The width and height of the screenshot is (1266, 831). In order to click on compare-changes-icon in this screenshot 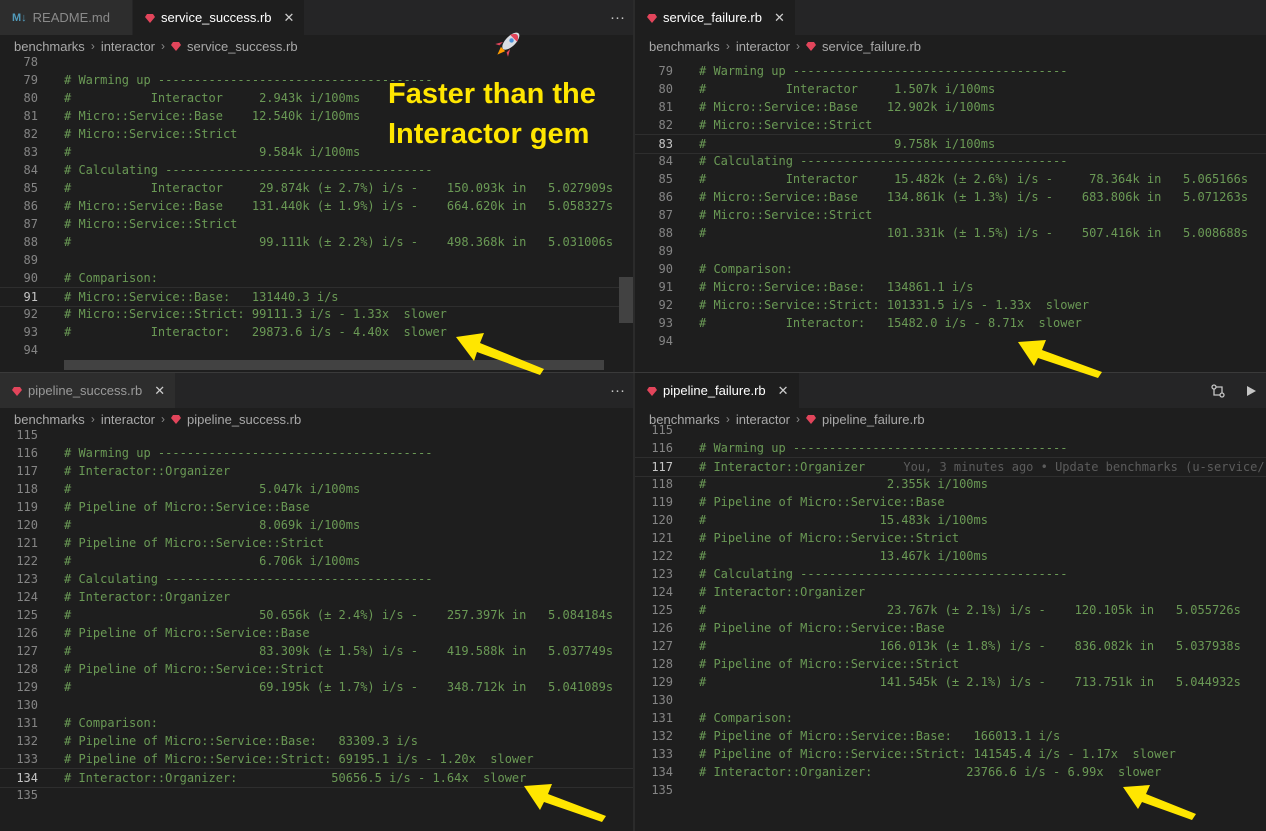, I will do `click(1218, 391)`.